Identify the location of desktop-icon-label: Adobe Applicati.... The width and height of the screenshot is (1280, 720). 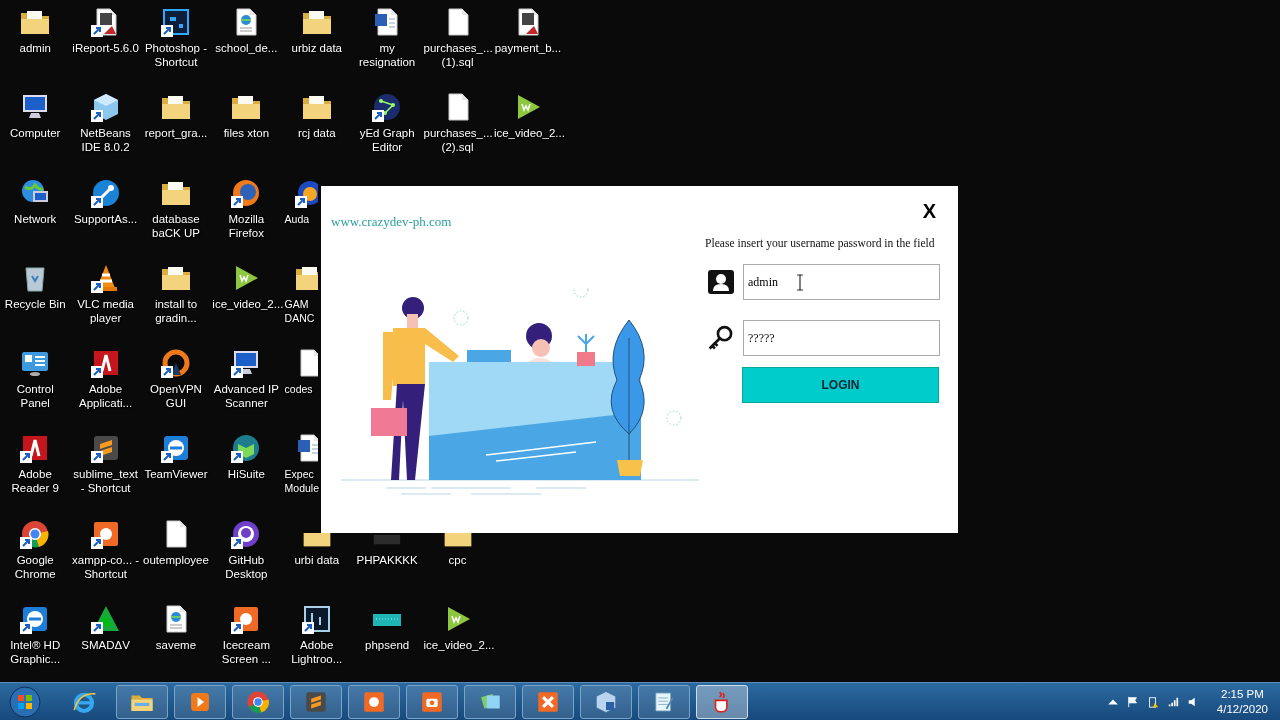
(105, 396).